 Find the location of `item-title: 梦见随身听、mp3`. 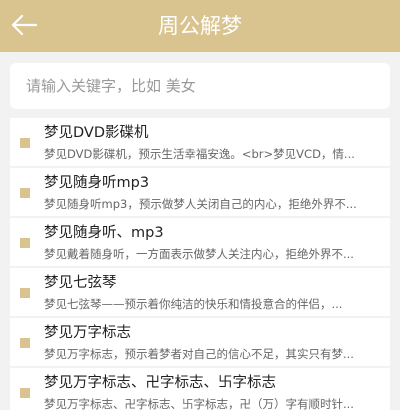

item-title: 梦见随身听、mp3 is located at coordinates (104, 233).